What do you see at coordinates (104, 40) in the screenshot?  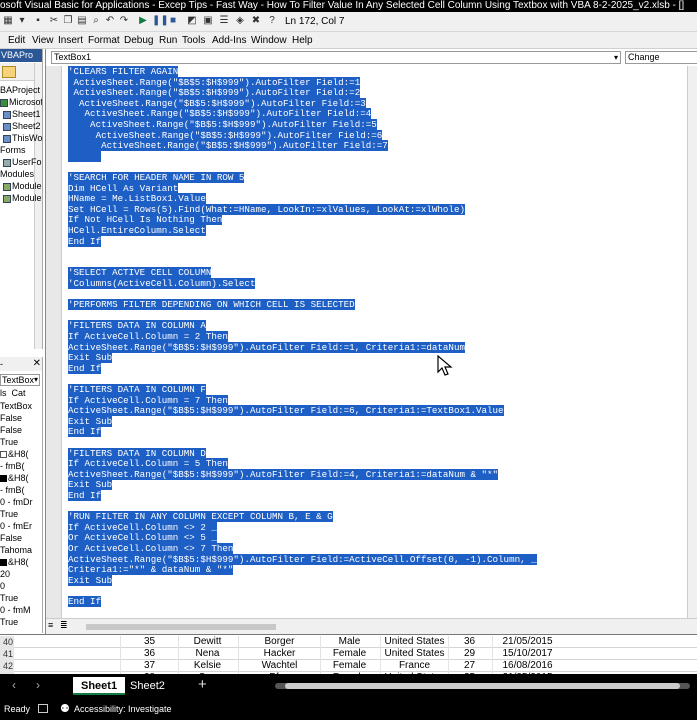 I see `menu-format: Format` at bounding box center [104, 40].